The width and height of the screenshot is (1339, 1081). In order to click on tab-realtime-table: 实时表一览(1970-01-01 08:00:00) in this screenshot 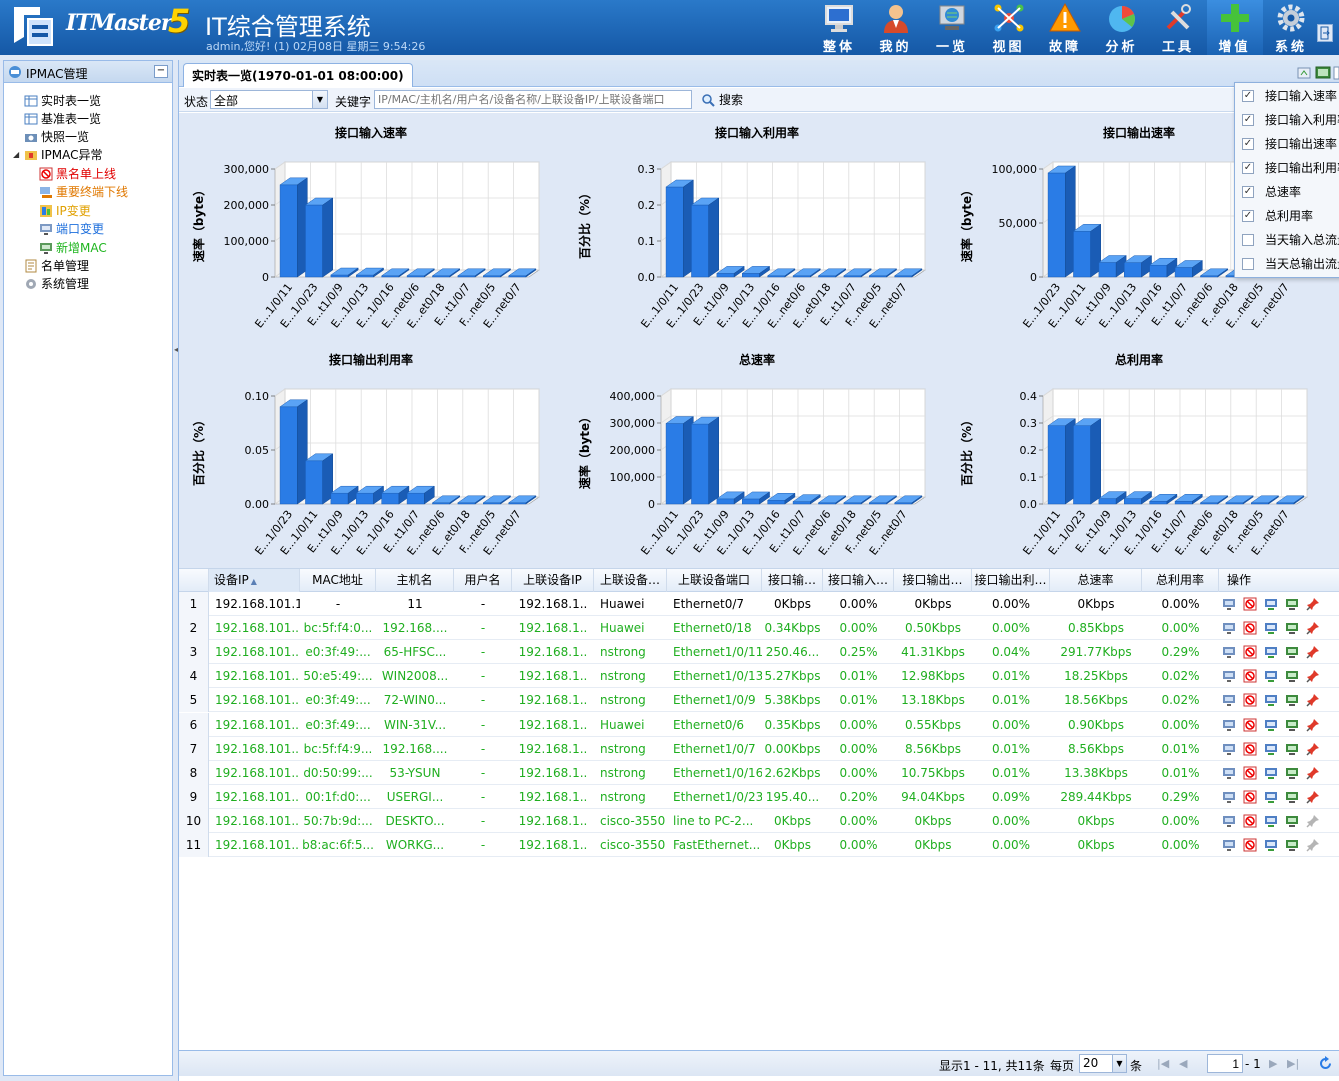, I will do `click(298, 75)`.